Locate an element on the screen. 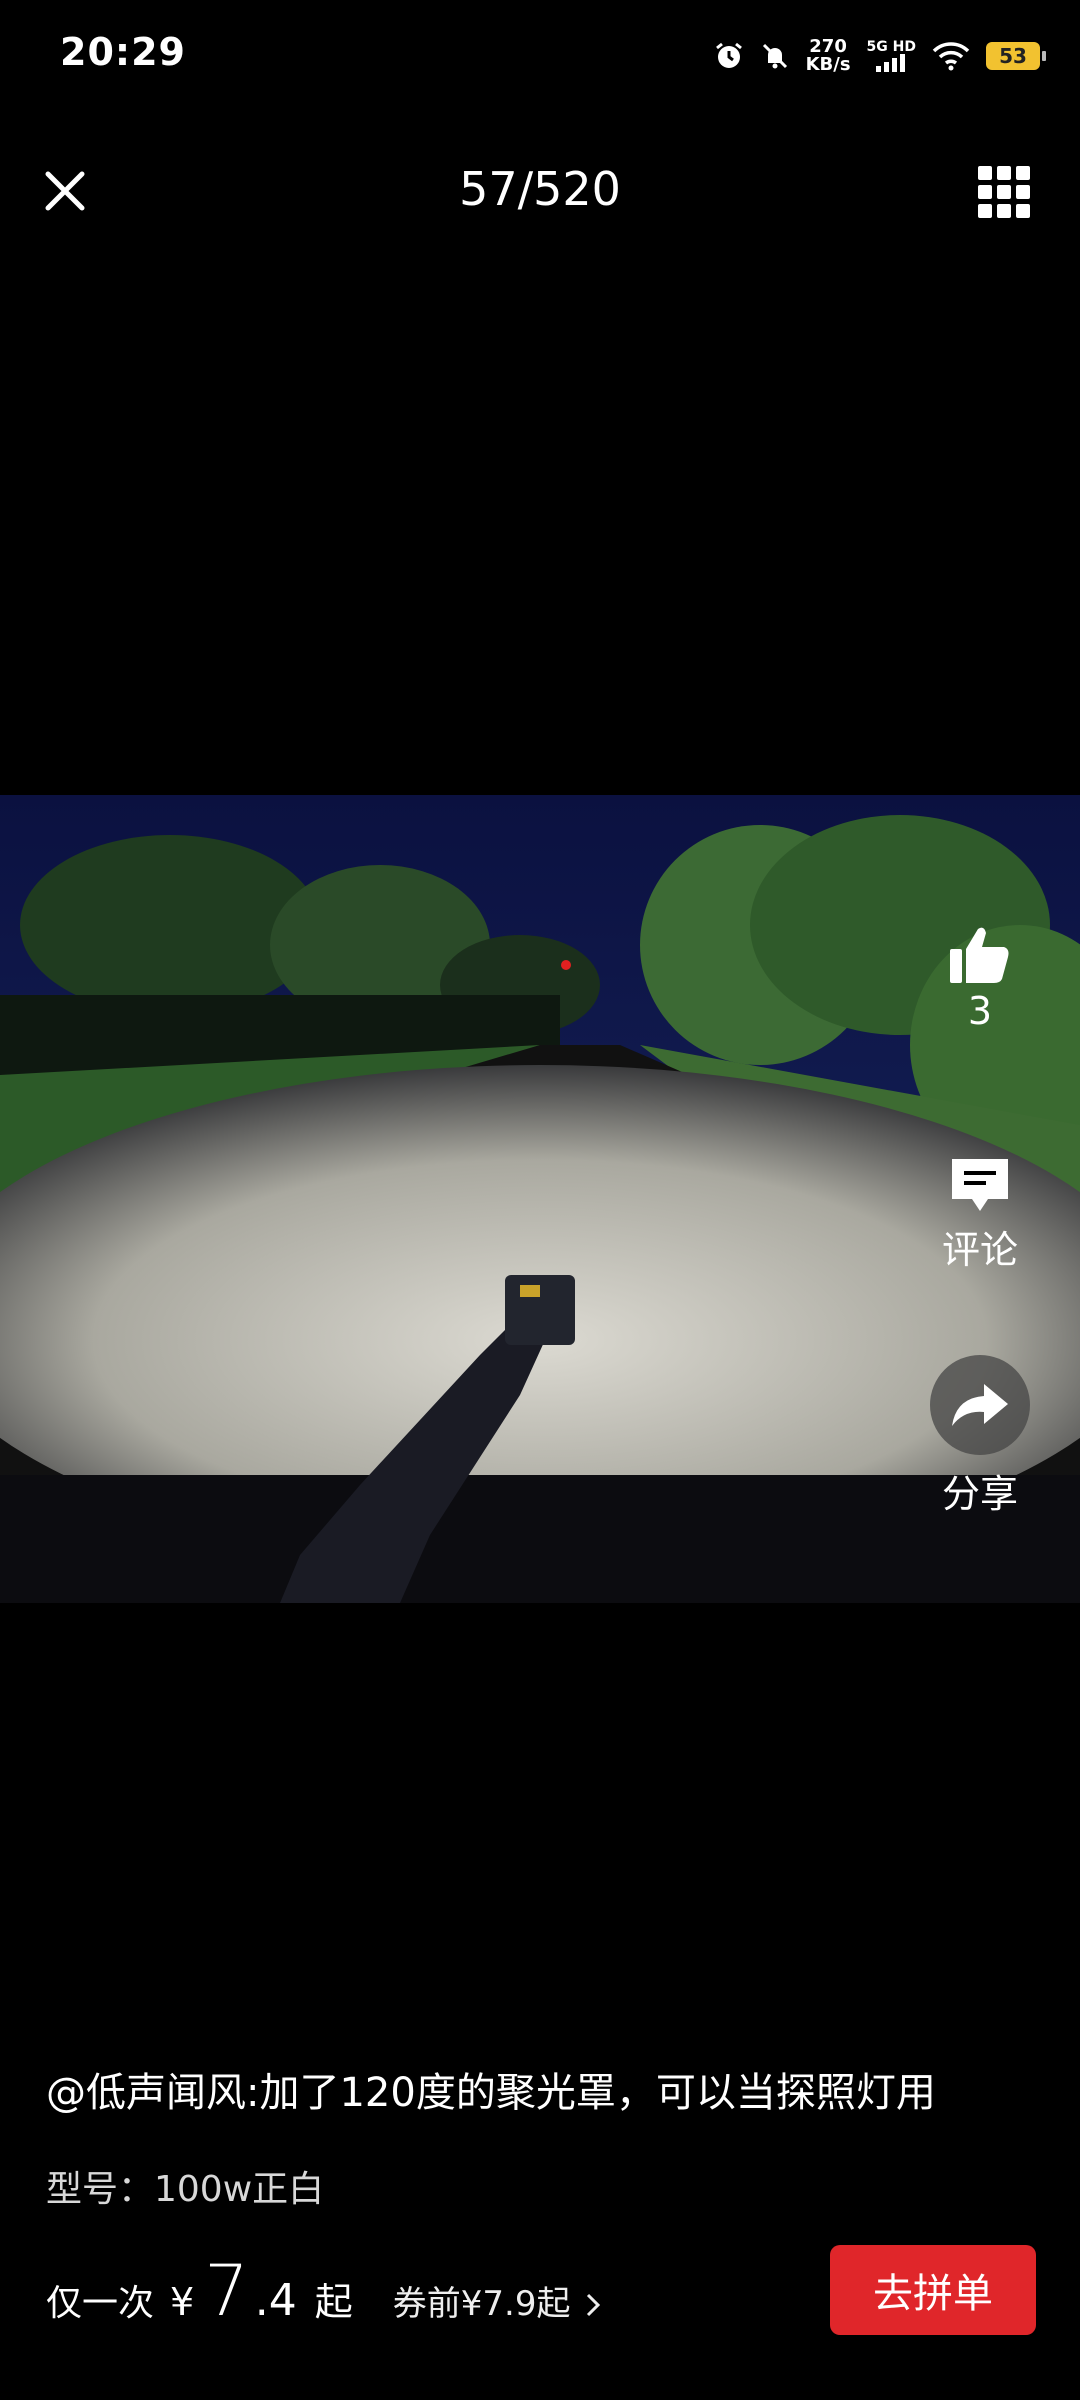 Image resolution: width=1080 pixels, height=2400 pixels. battery-level: 53 is located at coordinates (1013, 56).